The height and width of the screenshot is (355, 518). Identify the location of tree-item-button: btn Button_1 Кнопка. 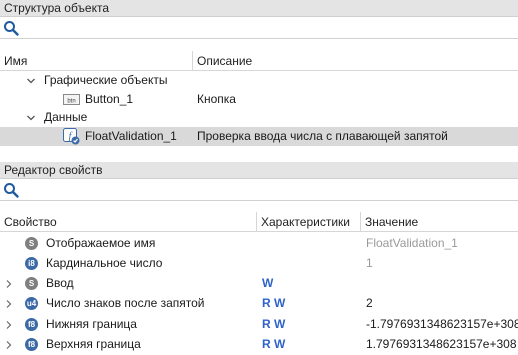
(259, 99).